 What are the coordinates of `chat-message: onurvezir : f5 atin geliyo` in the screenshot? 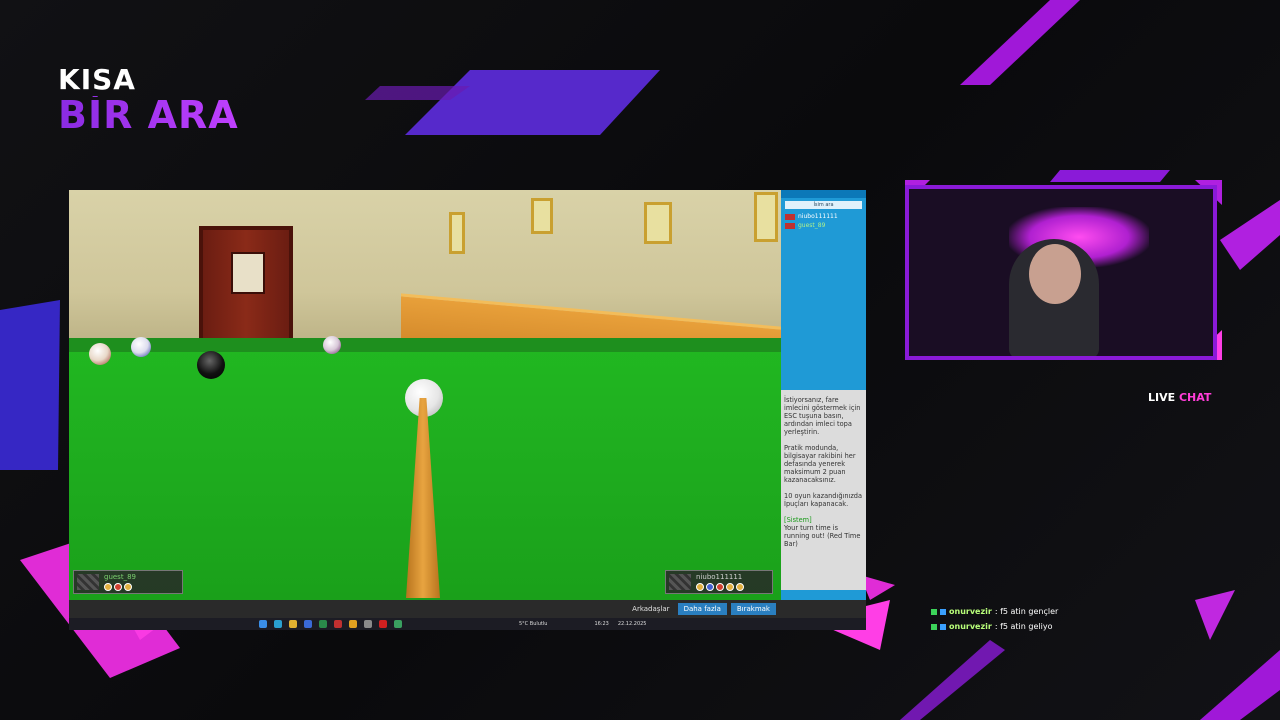 It's located at (991, 626).